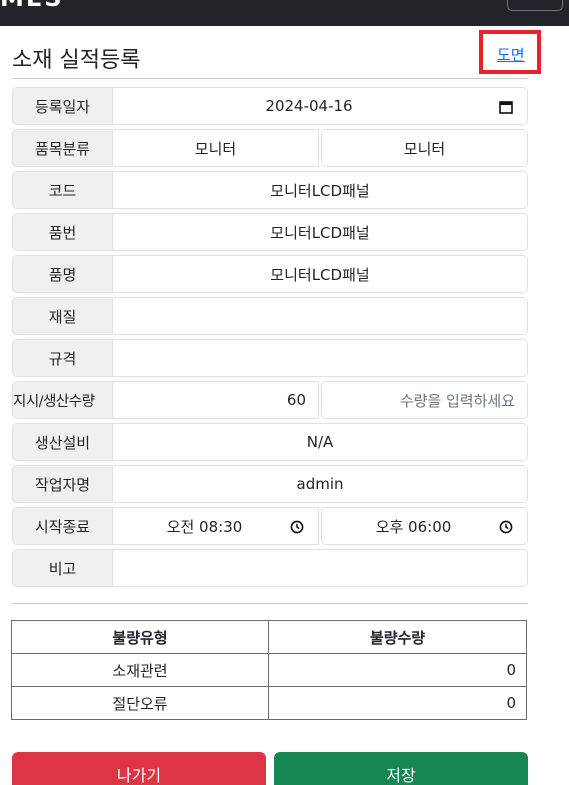 The height and width of the screenshot is (785, 569). I want to click on equipment-value: N/A, so click(320, 442).